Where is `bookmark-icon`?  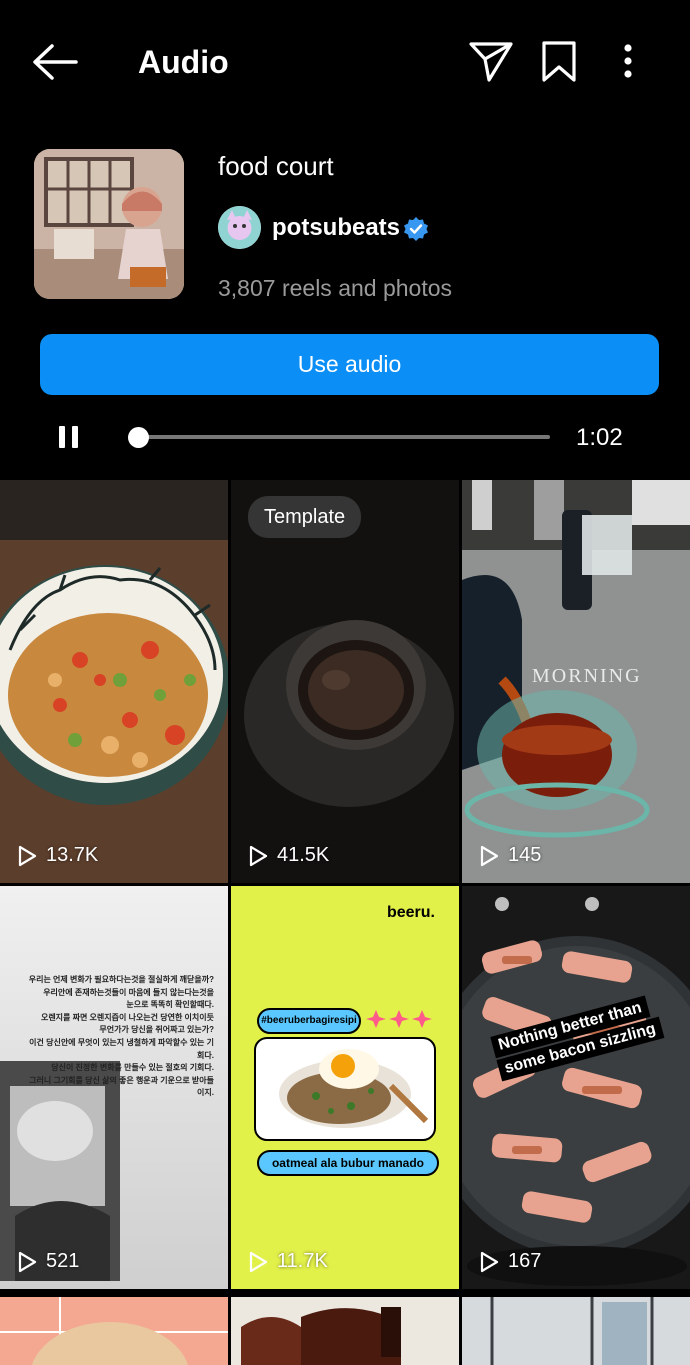
bookmark-icon is located at coordinates (559, 61).